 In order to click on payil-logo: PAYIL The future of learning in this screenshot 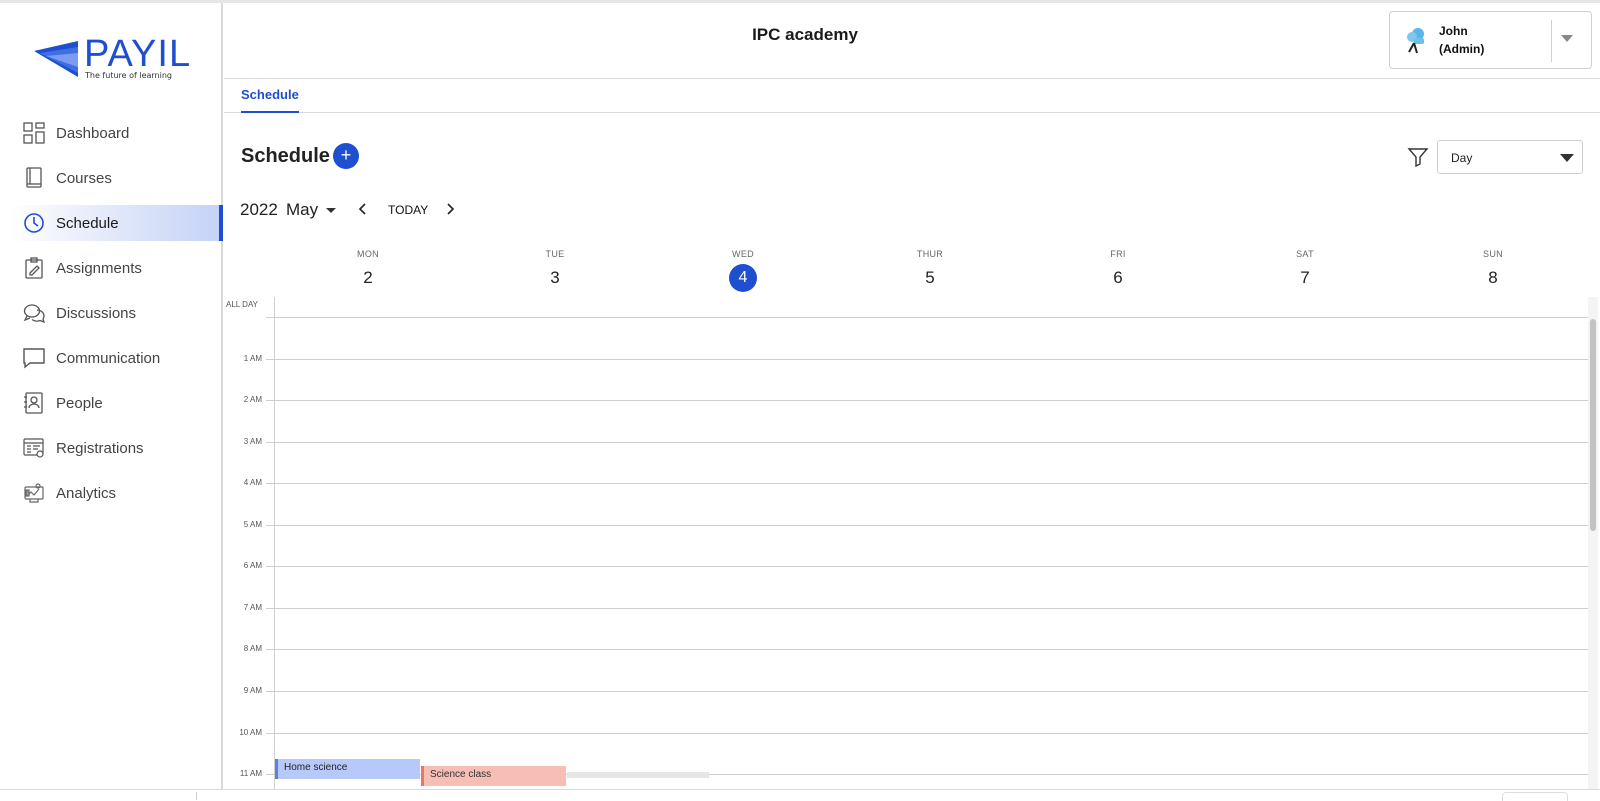, I will do `click(114, 58)`.